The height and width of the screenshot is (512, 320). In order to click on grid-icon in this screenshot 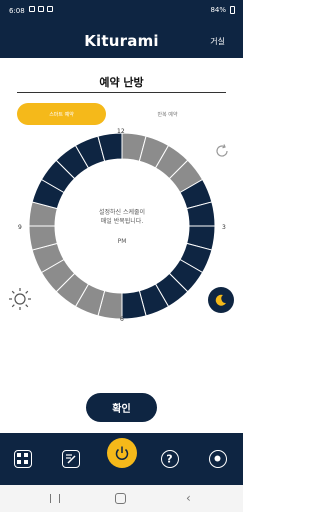, I will do `click(23, 459)`.